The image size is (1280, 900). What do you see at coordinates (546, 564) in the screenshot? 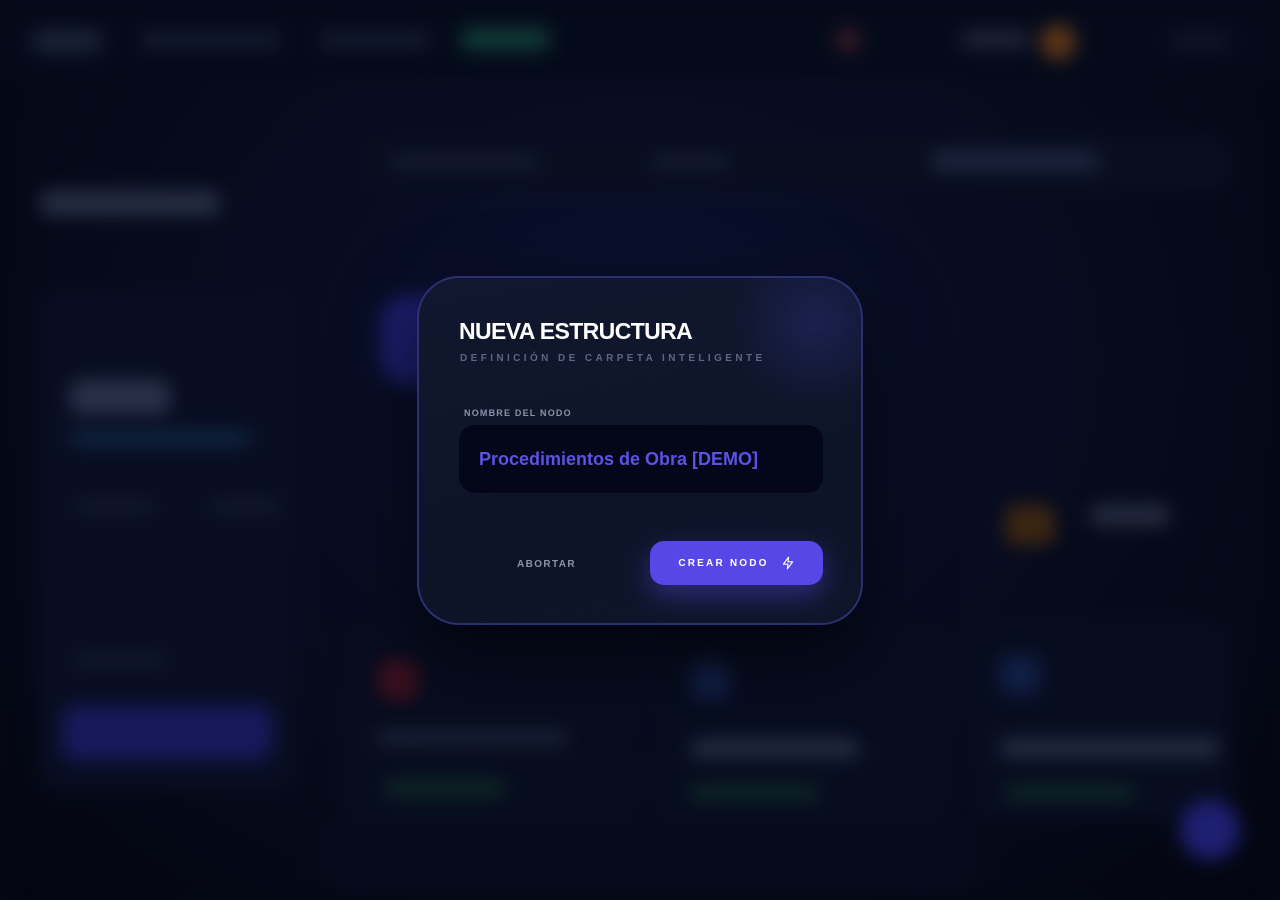
I see `abort-button: ABORTAR` at bounding box center [546, 564].